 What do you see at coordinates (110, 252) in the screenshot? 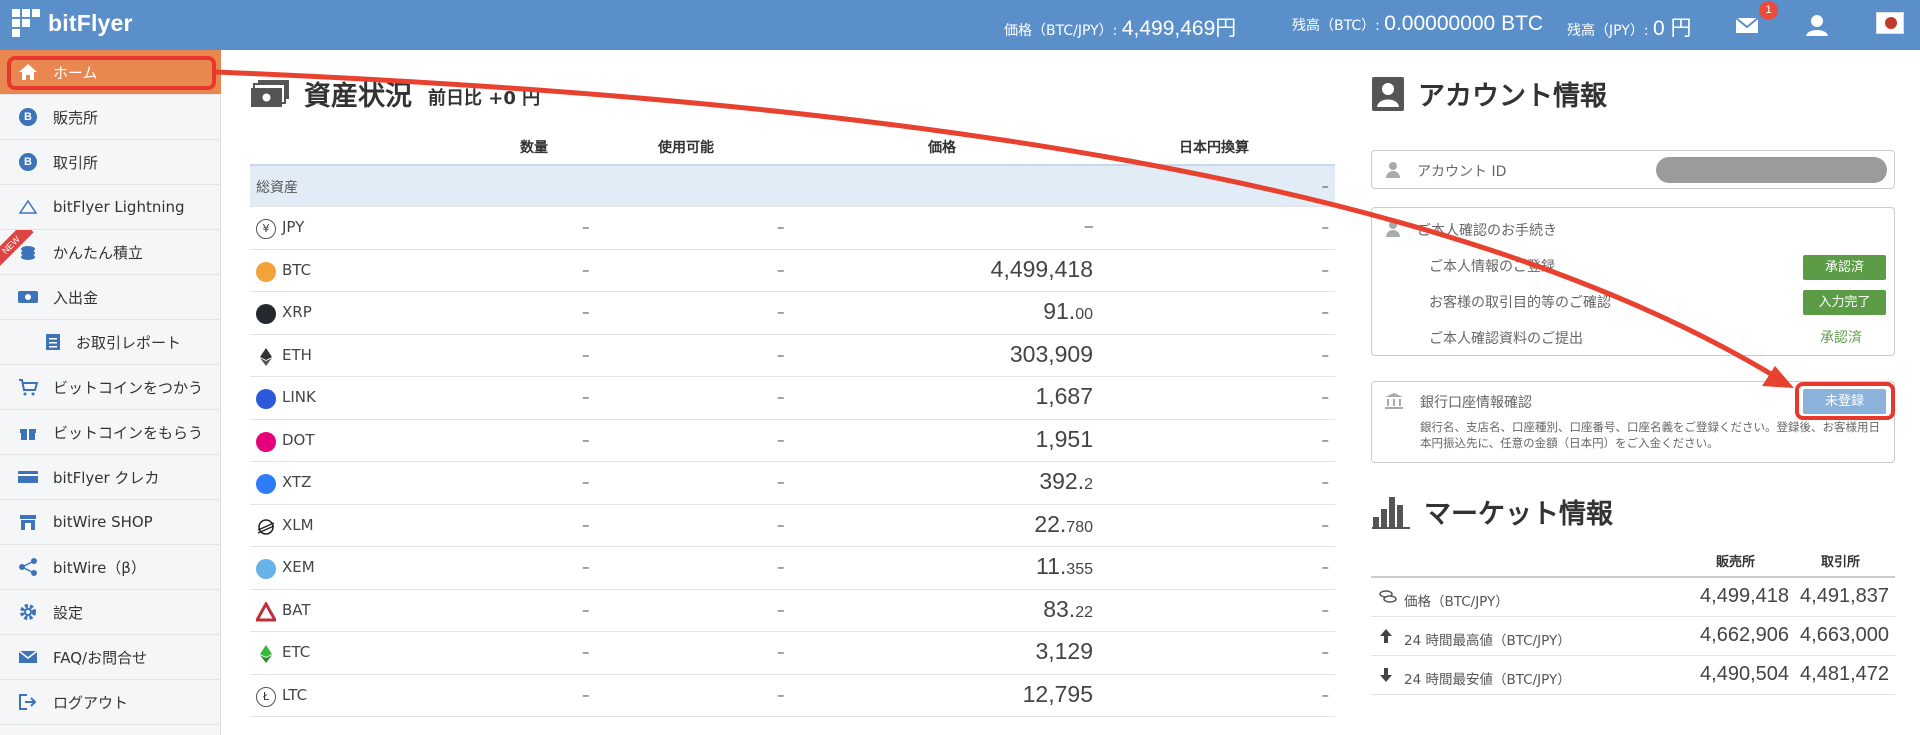
I see `sidebar-item-easy-savings: NEW かんたん積立` at bounding box center [110, 252].